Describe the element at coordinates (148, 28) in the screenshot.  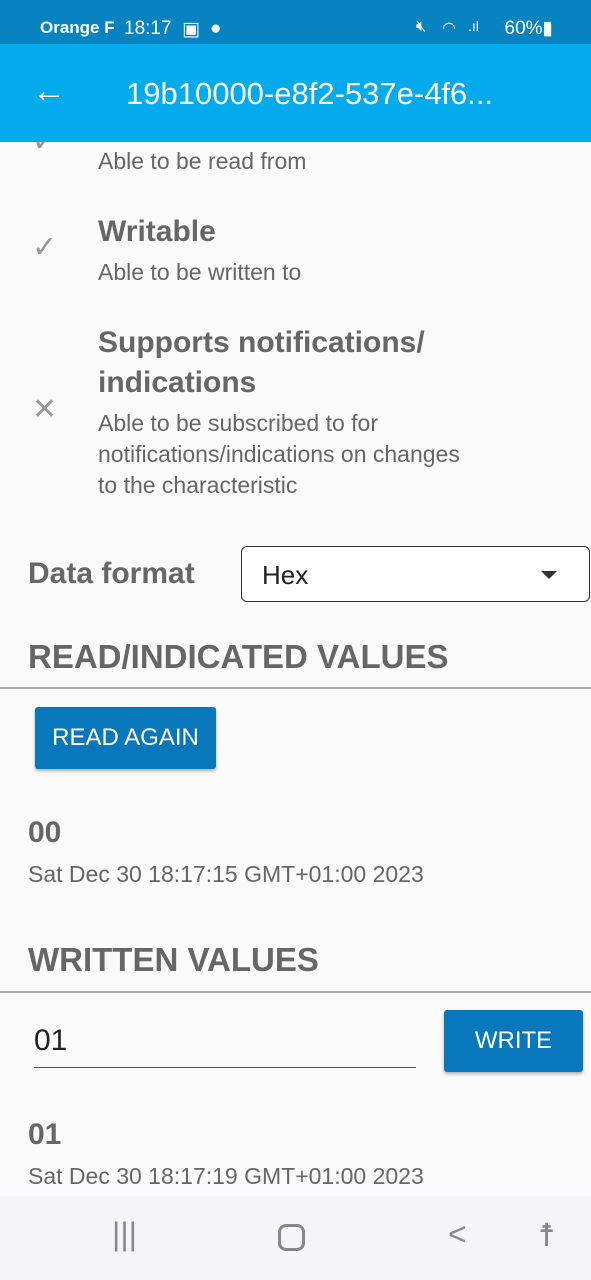
I see `clock: 18:17` at that location.